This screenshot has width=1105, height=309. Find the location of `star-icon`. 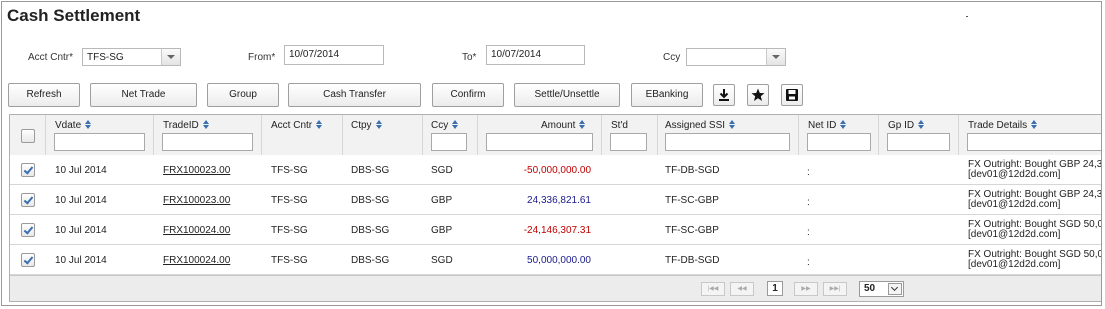

star-icon is located at coordinates (758, 94).